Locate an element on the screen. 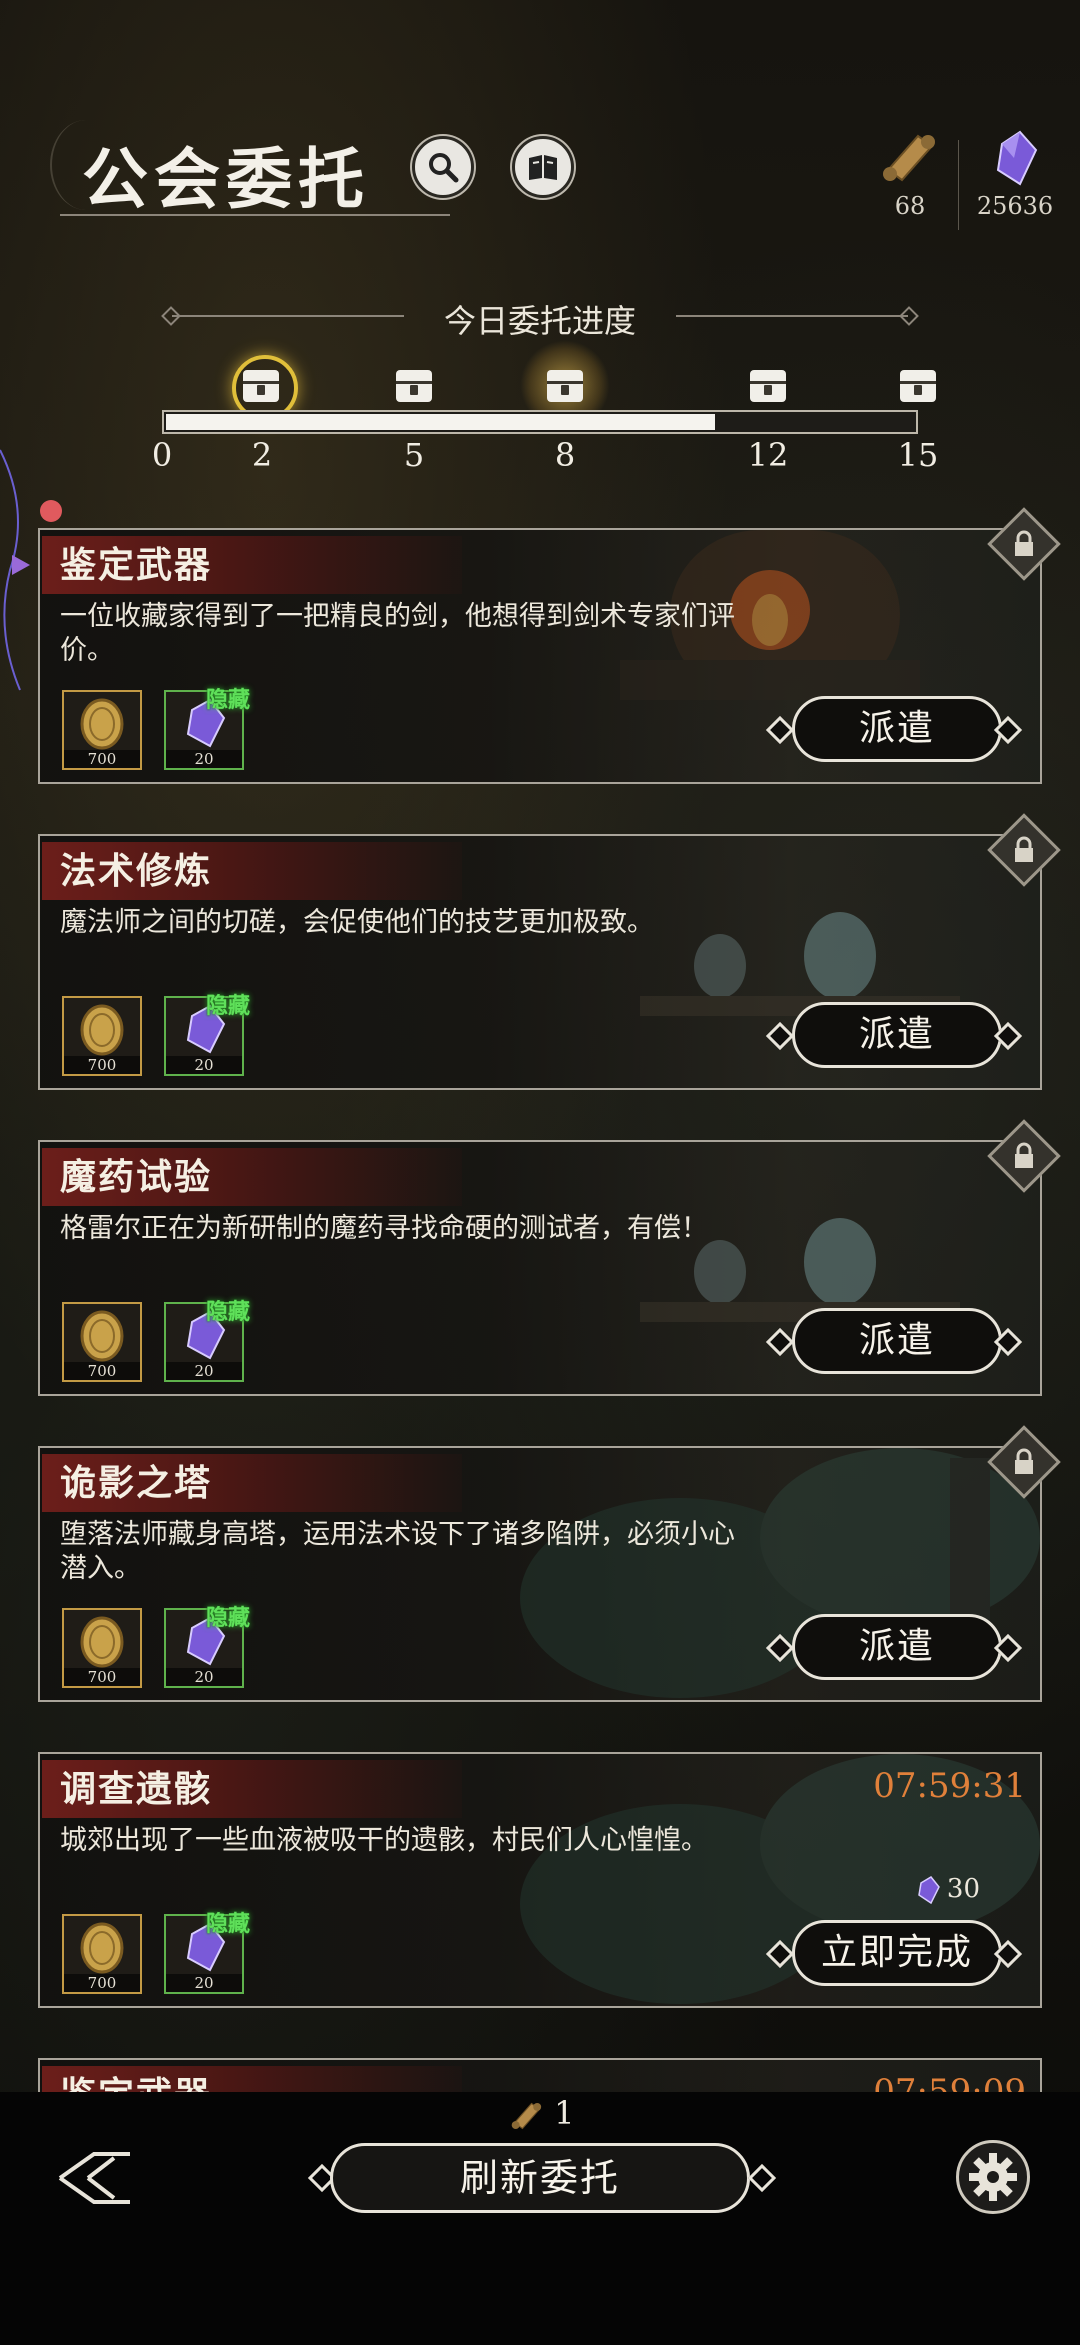  search-icon is located at coordinates (444, 168).